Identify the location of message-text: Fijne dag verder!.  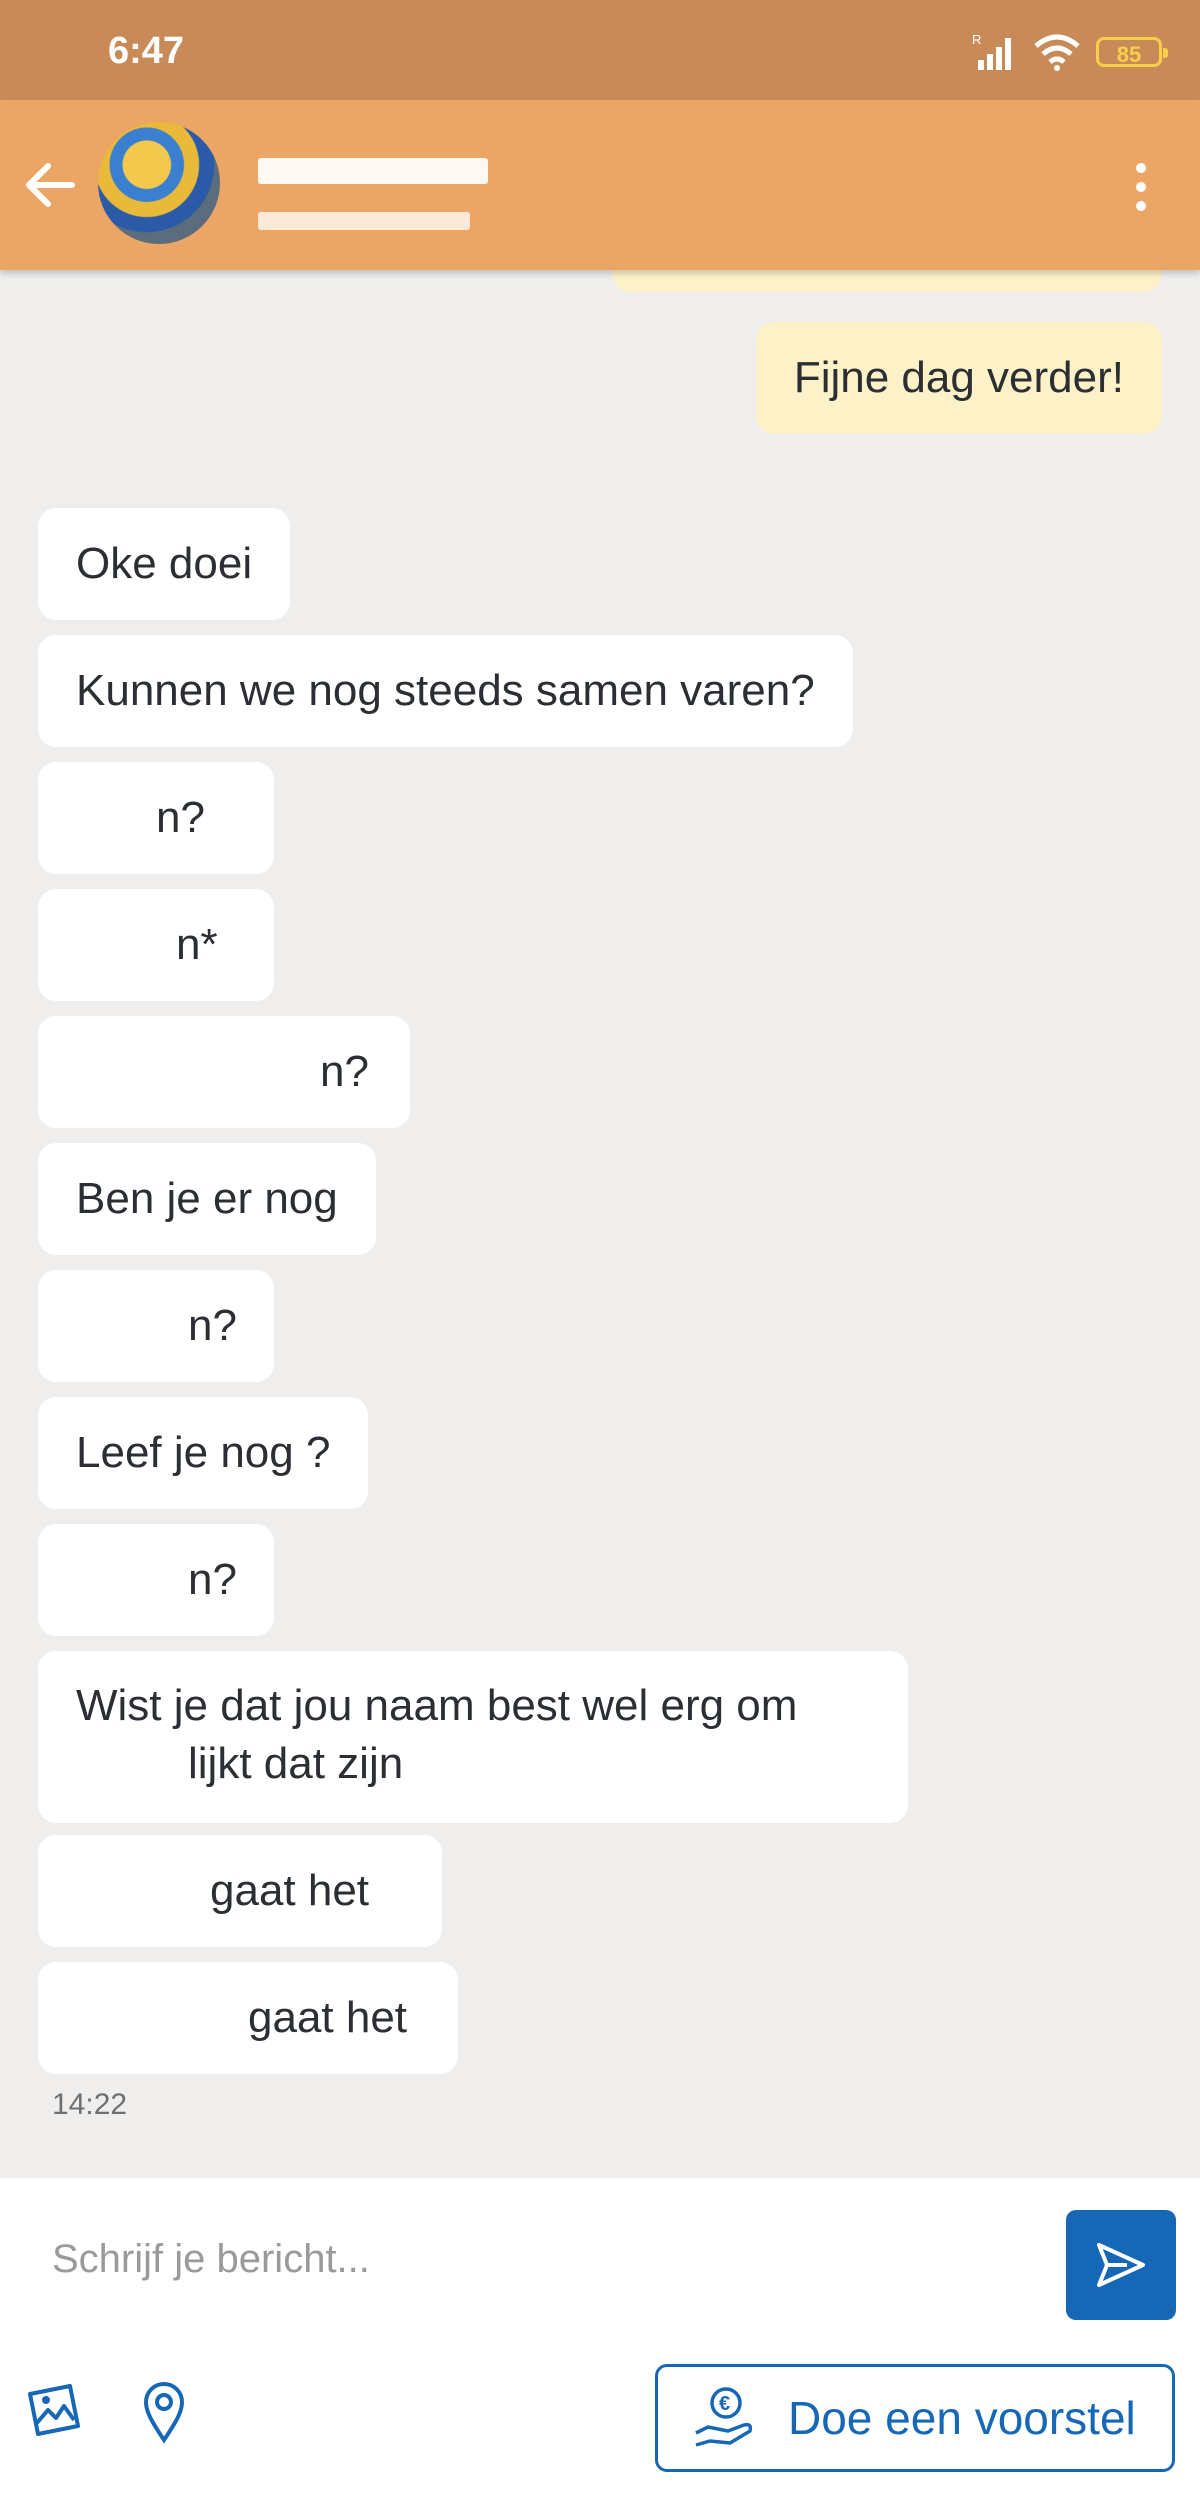
(958, 377).